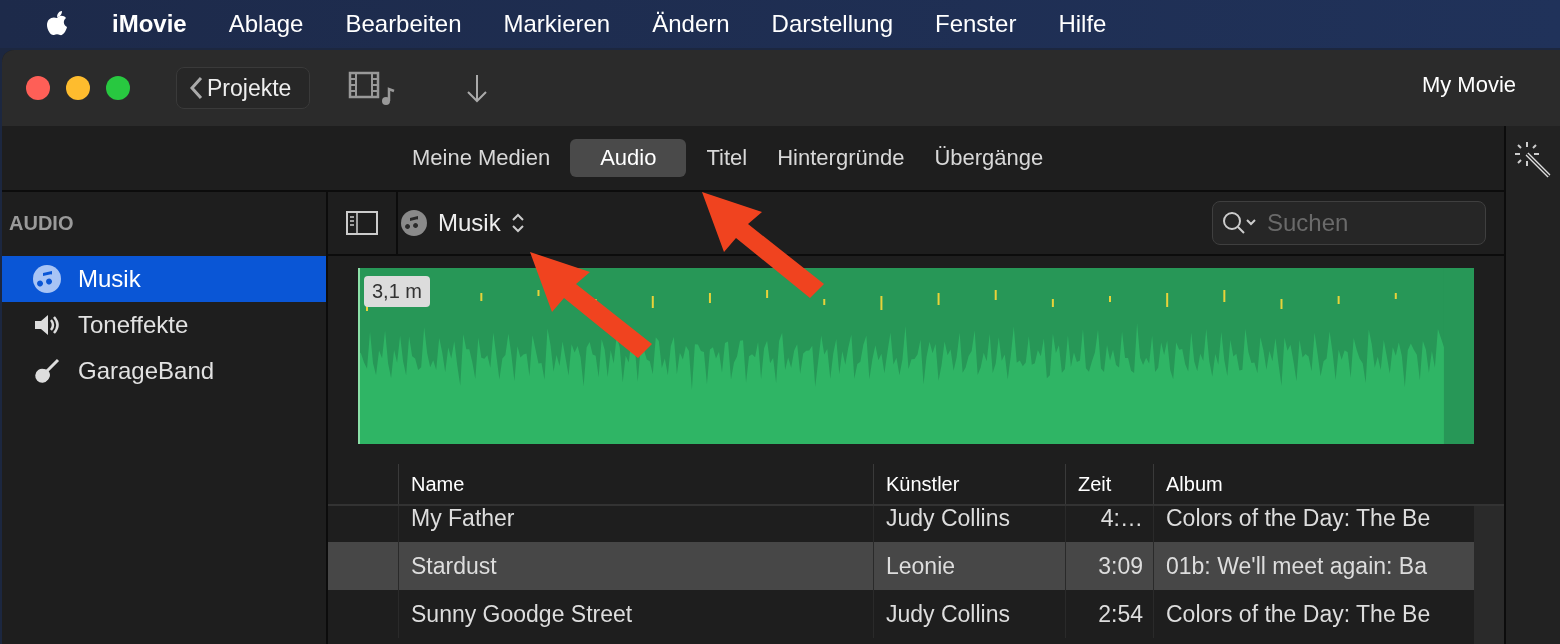  I want to click on column-header: Name, so click(635, 484).